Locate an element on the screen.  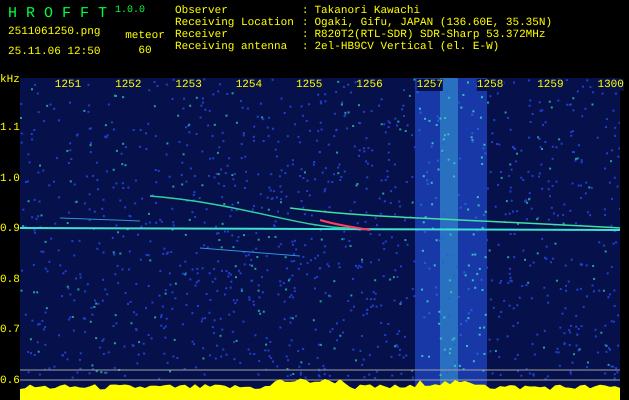
file-name: 2511061250.png is located at coordinates (55, 32).